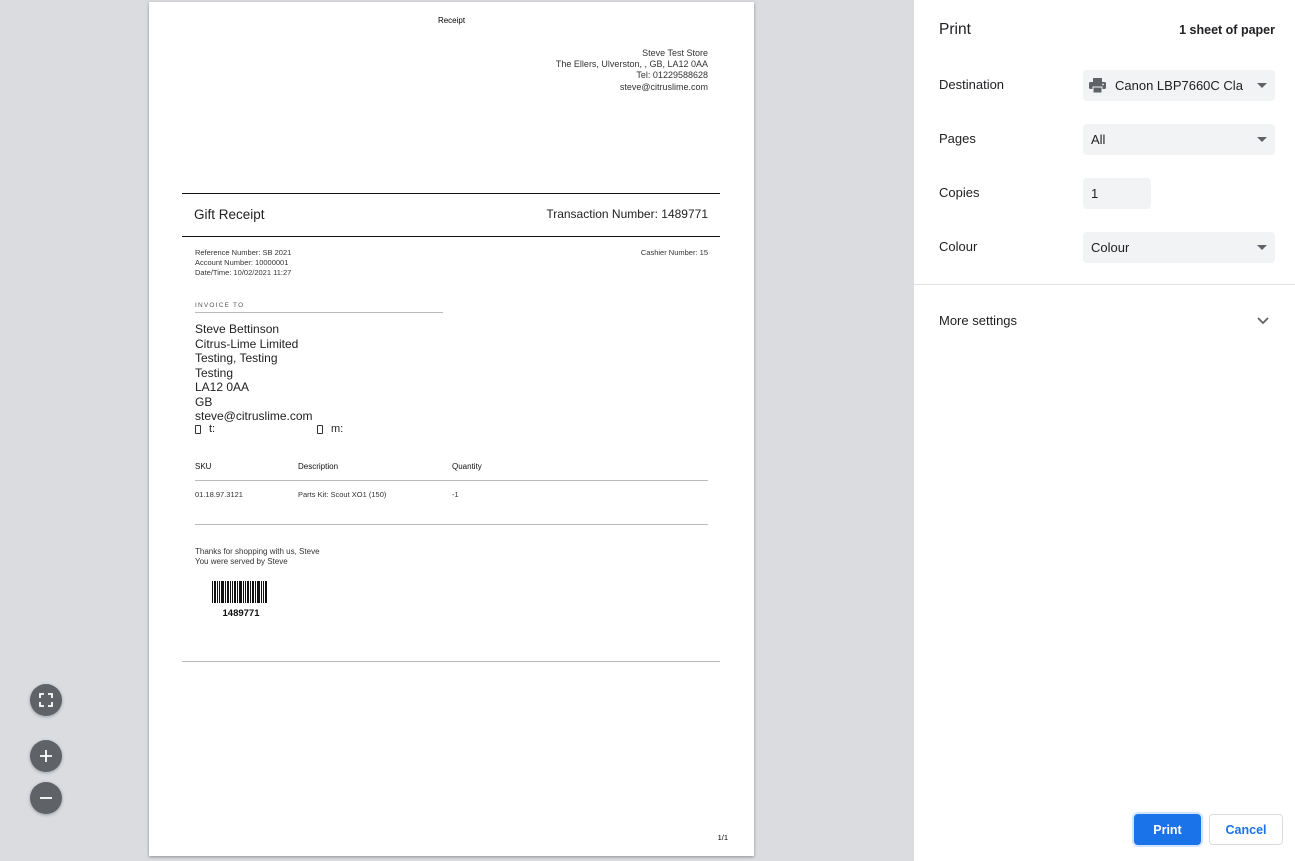 The image size is (1295, 861). What do you see at coordinates (342, 494) in the screenshot?
I see `cell-description: Parts Kit: Scout XO1 (150)` at bounding box center [342, 494].